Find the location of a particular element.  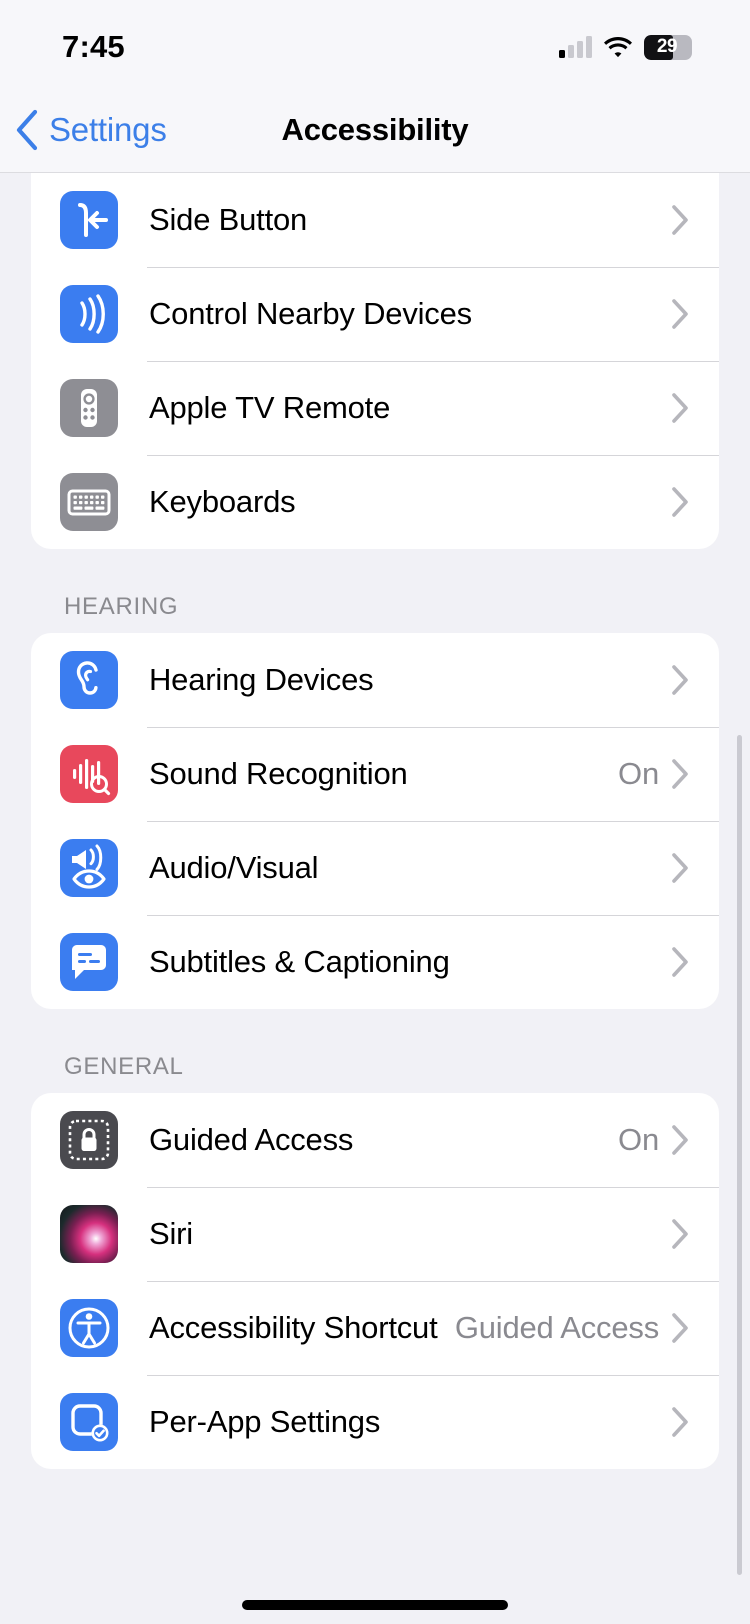

per-app-settings-icon is located at coordinates (89, 1422).